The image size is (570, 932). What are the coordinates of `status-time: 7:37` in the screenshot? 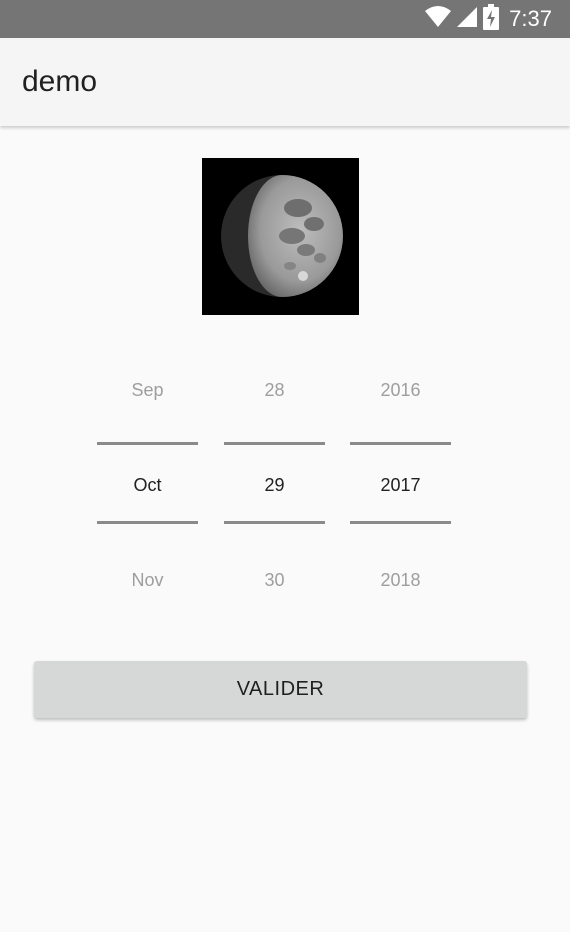 It's located at (530, 18).